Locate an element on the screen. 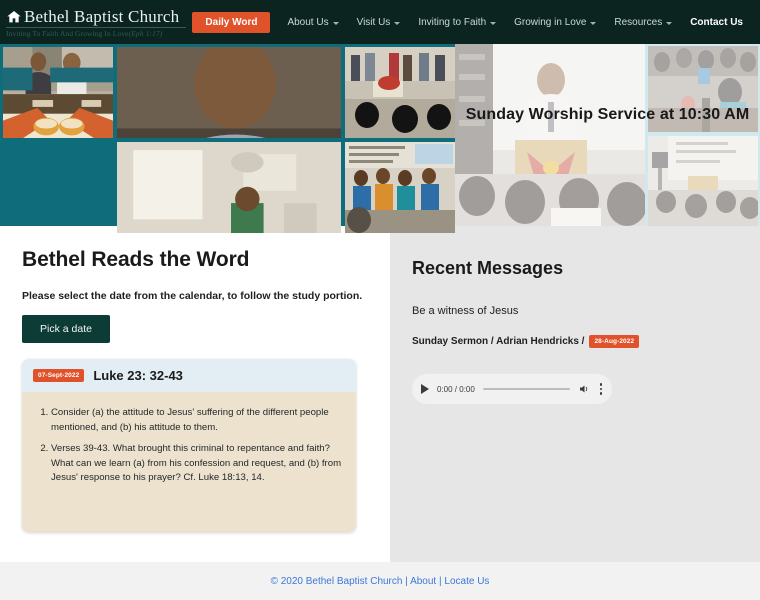 Image resolution: width=760 pixels, height=600 pixels. nav-item-growing-in-love: Growing in Love is located at coordinates (555, 22).